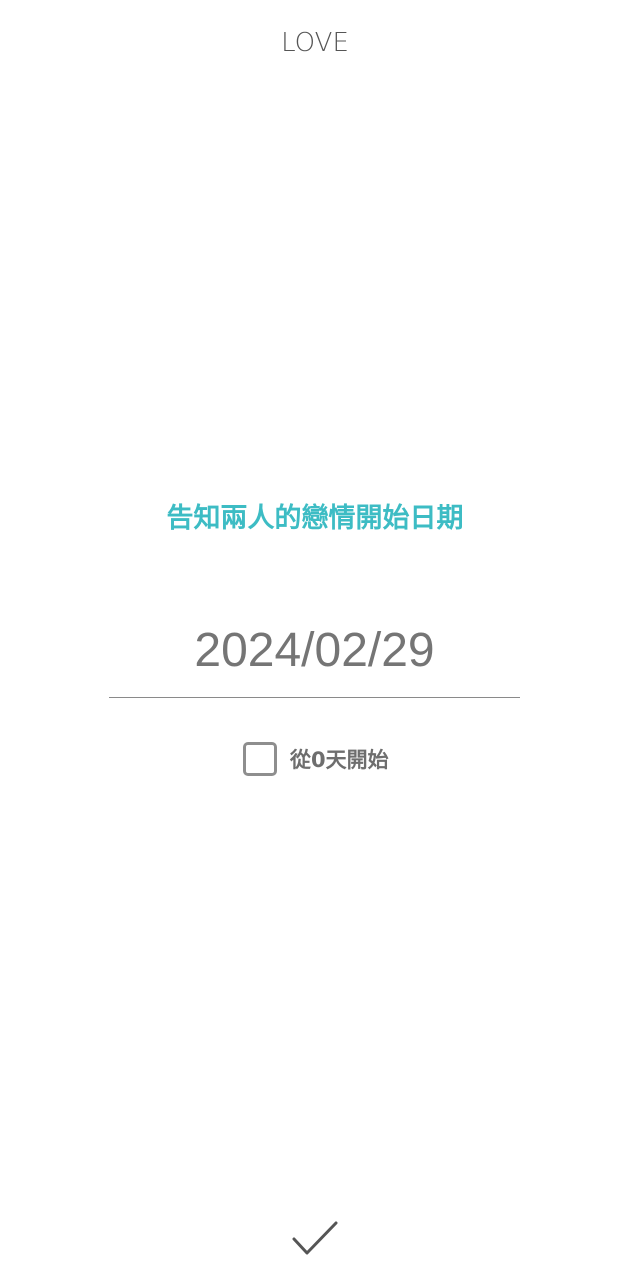 Image resolution: width=630 pixels, height=1280 pixels. What do you see at coordinates (260, 759) in the screenshot?
I see `start-from-zero-checkbox` at bounding box center [260, 759].